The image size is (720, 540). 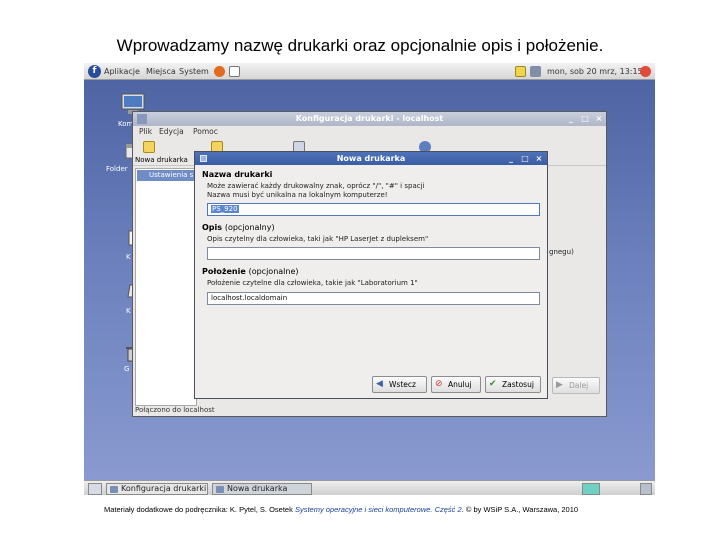 I want to click on apply-button: ✔ Zastosuj, so click(x=513, y=384).